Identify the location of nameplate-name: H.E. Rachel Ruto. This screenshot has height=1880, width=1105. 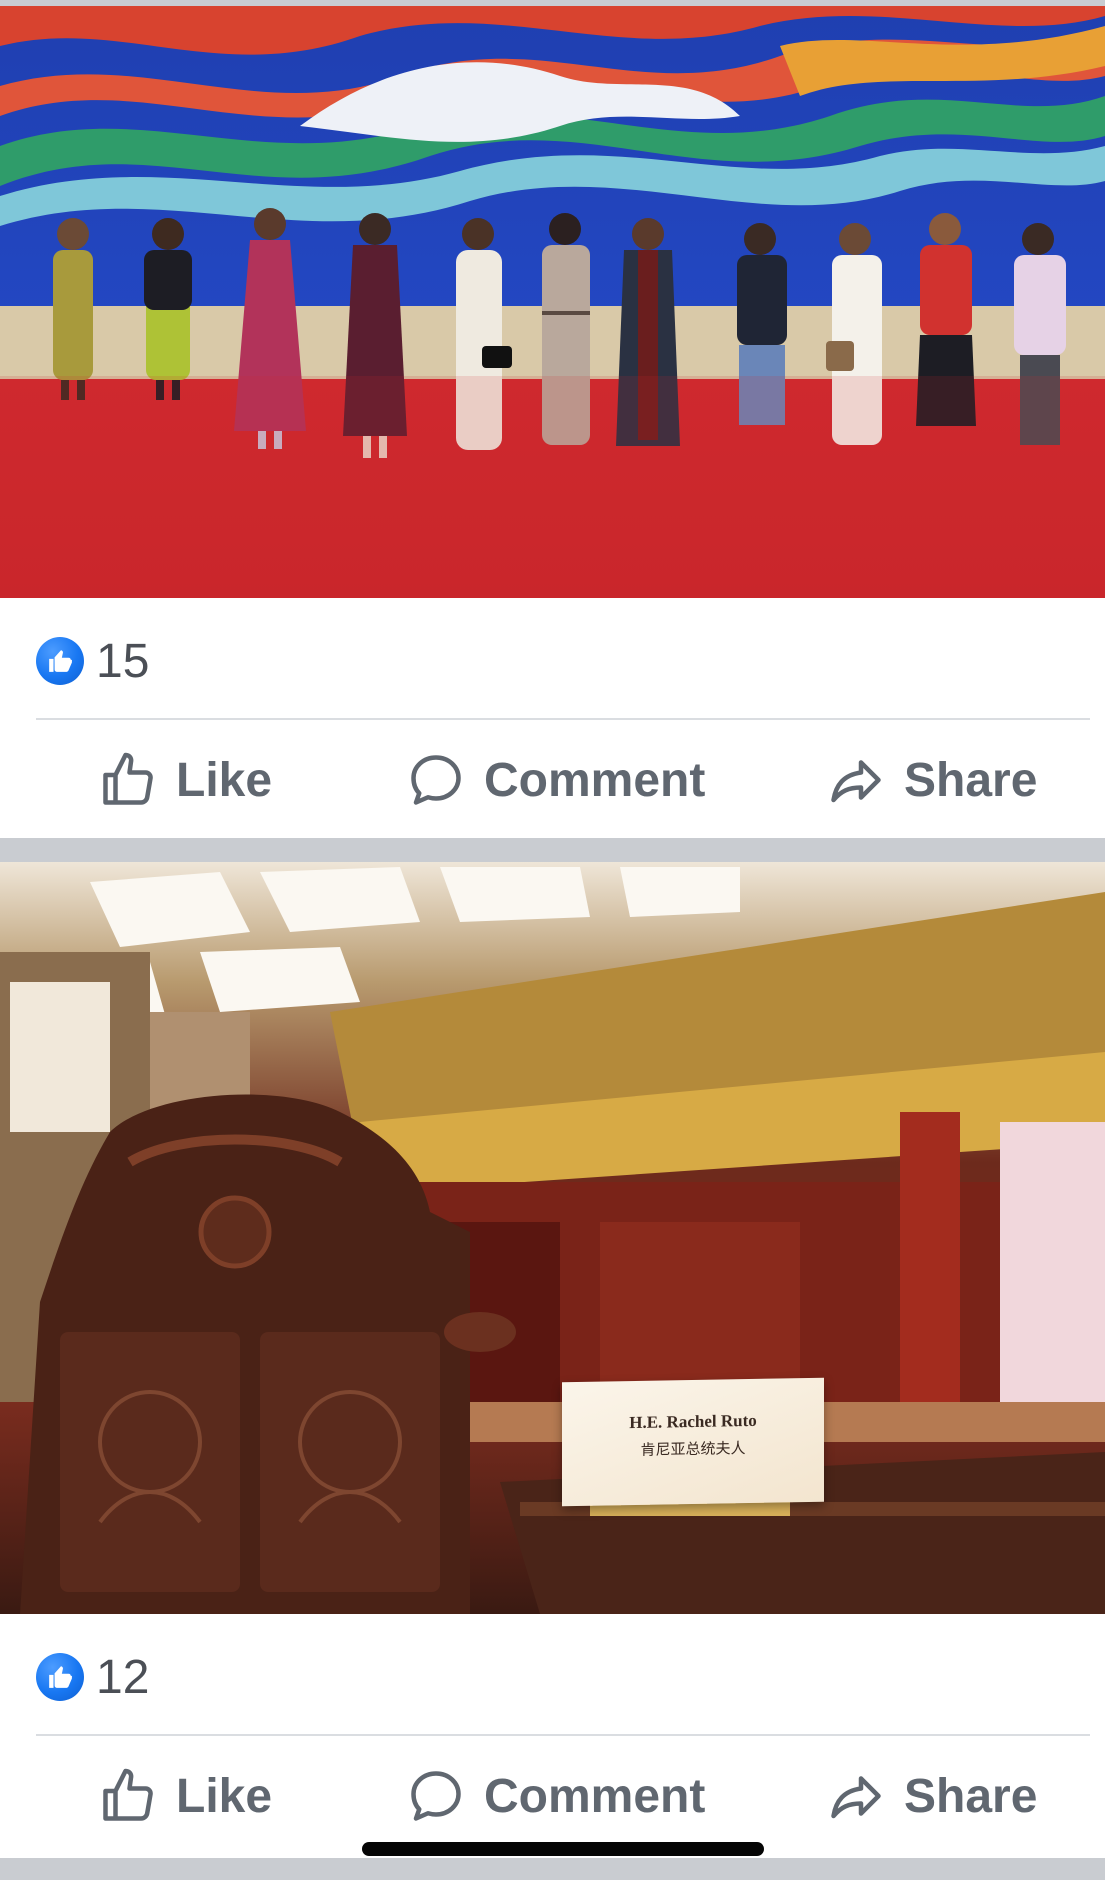
(693, 1421).